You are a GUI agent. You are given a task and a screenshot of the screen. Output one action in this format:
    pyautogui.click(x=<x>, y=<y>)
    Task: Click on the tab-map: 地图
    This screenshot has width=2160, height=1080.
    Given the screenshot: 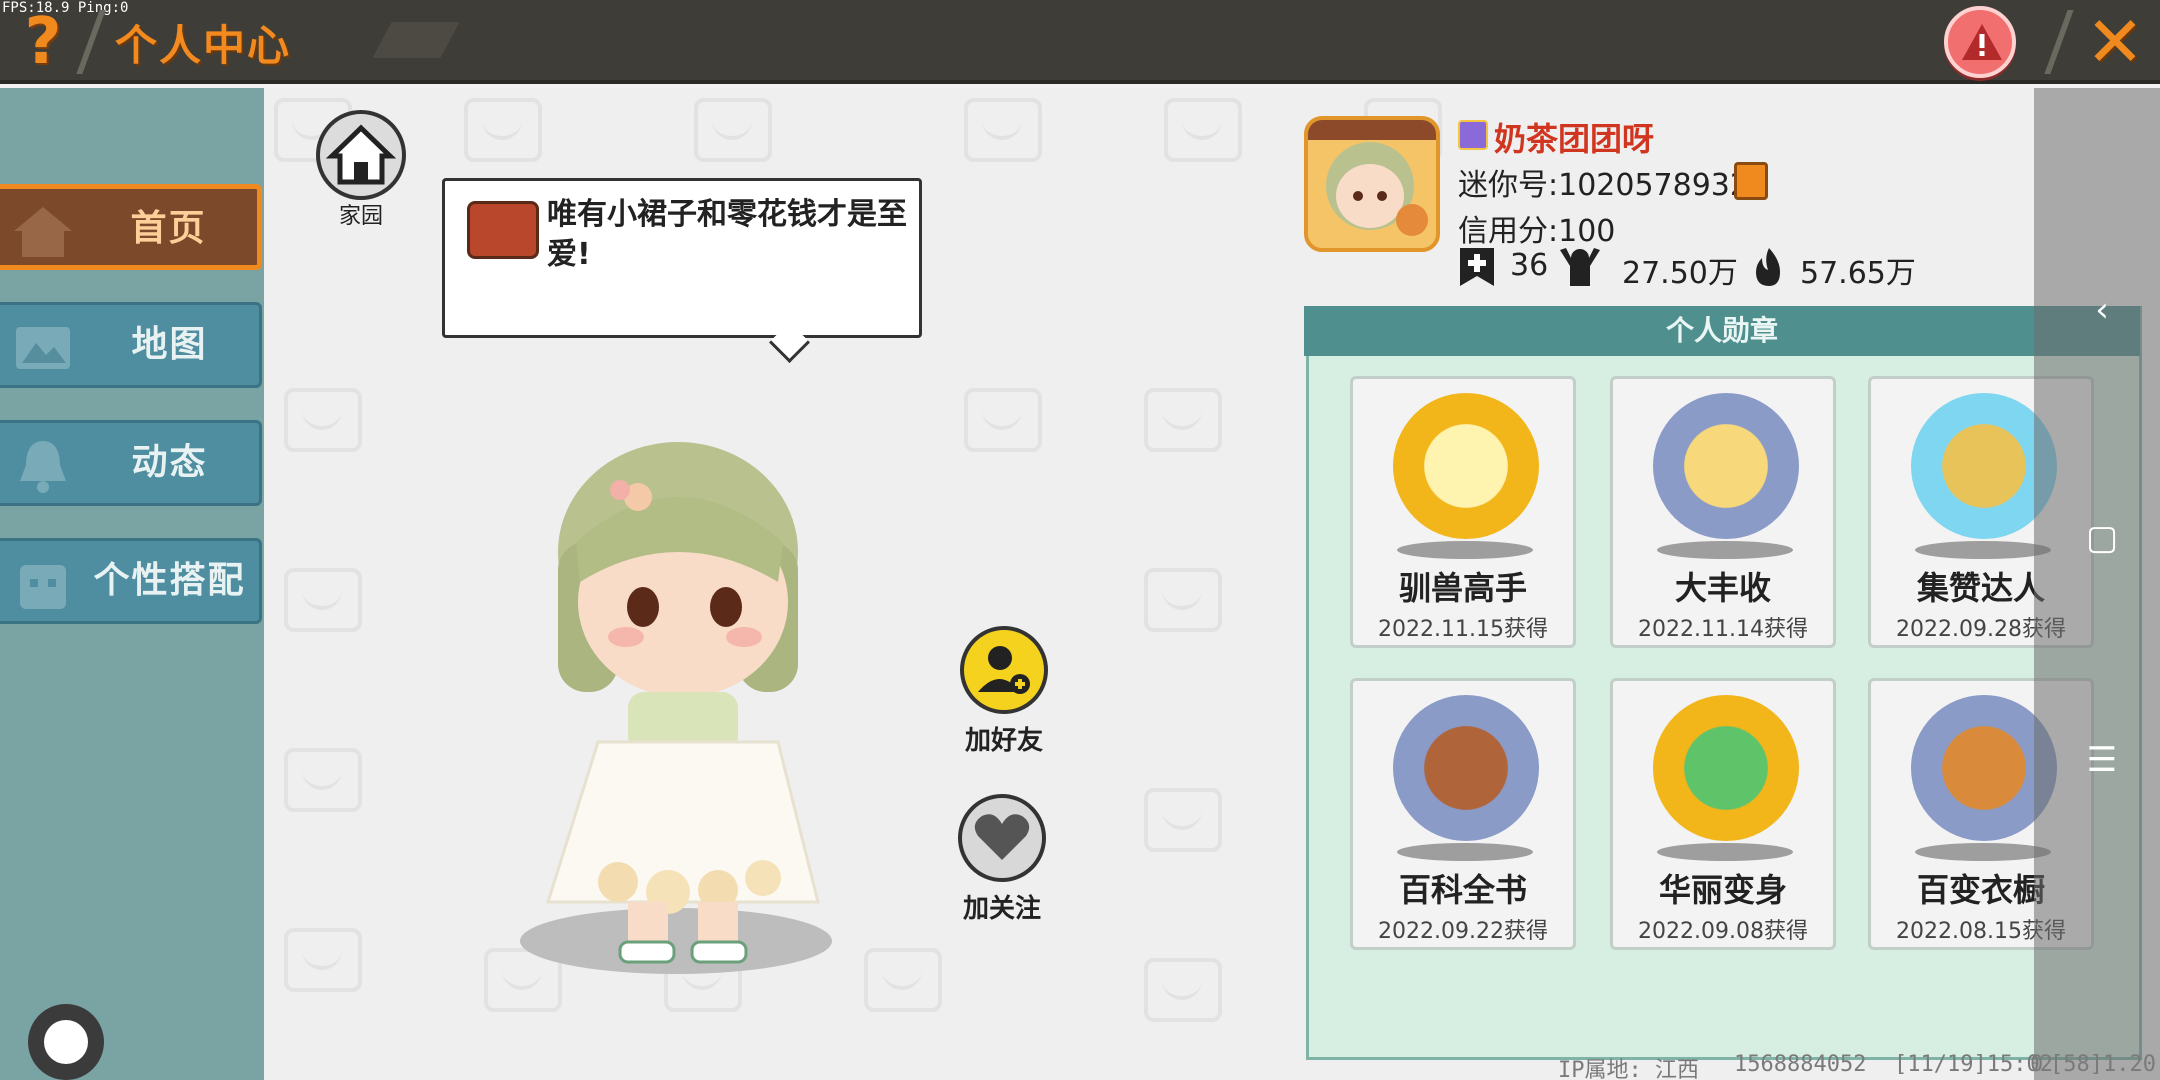 What is the action you would take?
    pyautogui.click(x=131, y=345)
    